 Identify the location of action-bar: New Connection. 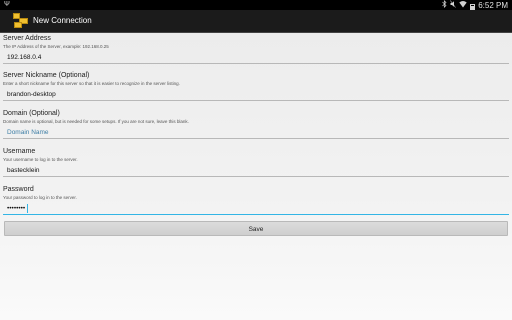
(256, 21).